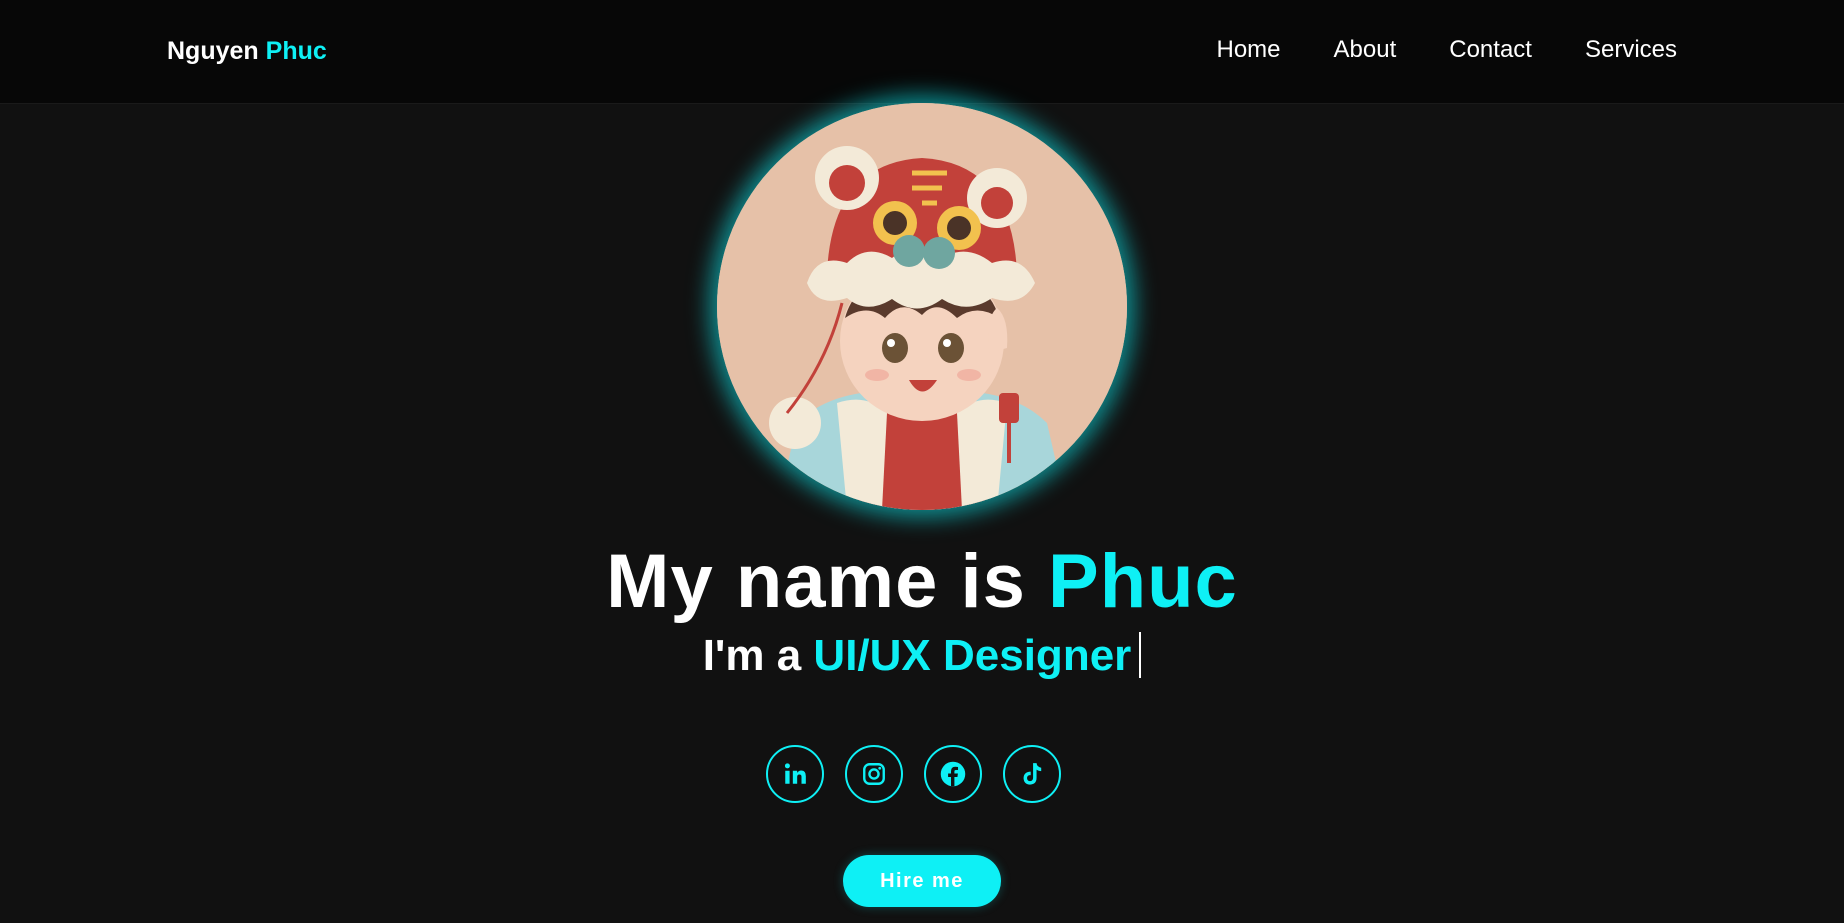 The image size is (1844, 923). I want to click on nav-home: Home, so click(1249, 50).